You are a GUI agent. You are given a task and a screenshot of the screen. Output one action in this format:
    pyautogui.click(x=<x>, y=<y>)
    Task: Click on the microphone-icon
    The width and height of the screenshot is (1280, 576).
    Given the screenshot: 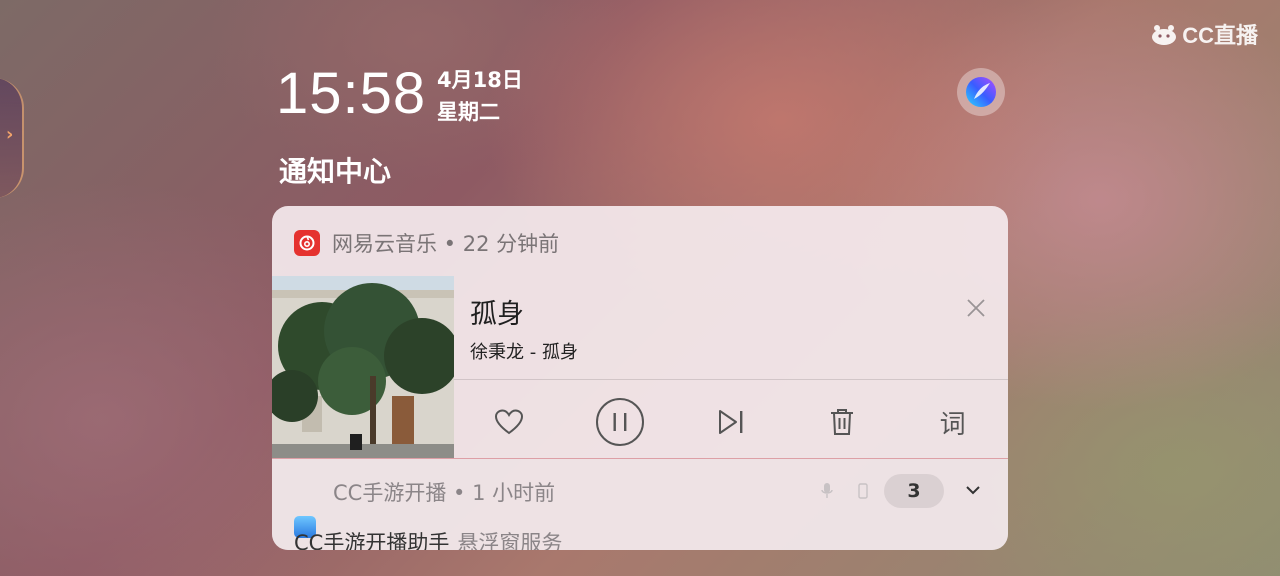 What is the action you would take?
    pyautogui.click(x=827, y=490)
    